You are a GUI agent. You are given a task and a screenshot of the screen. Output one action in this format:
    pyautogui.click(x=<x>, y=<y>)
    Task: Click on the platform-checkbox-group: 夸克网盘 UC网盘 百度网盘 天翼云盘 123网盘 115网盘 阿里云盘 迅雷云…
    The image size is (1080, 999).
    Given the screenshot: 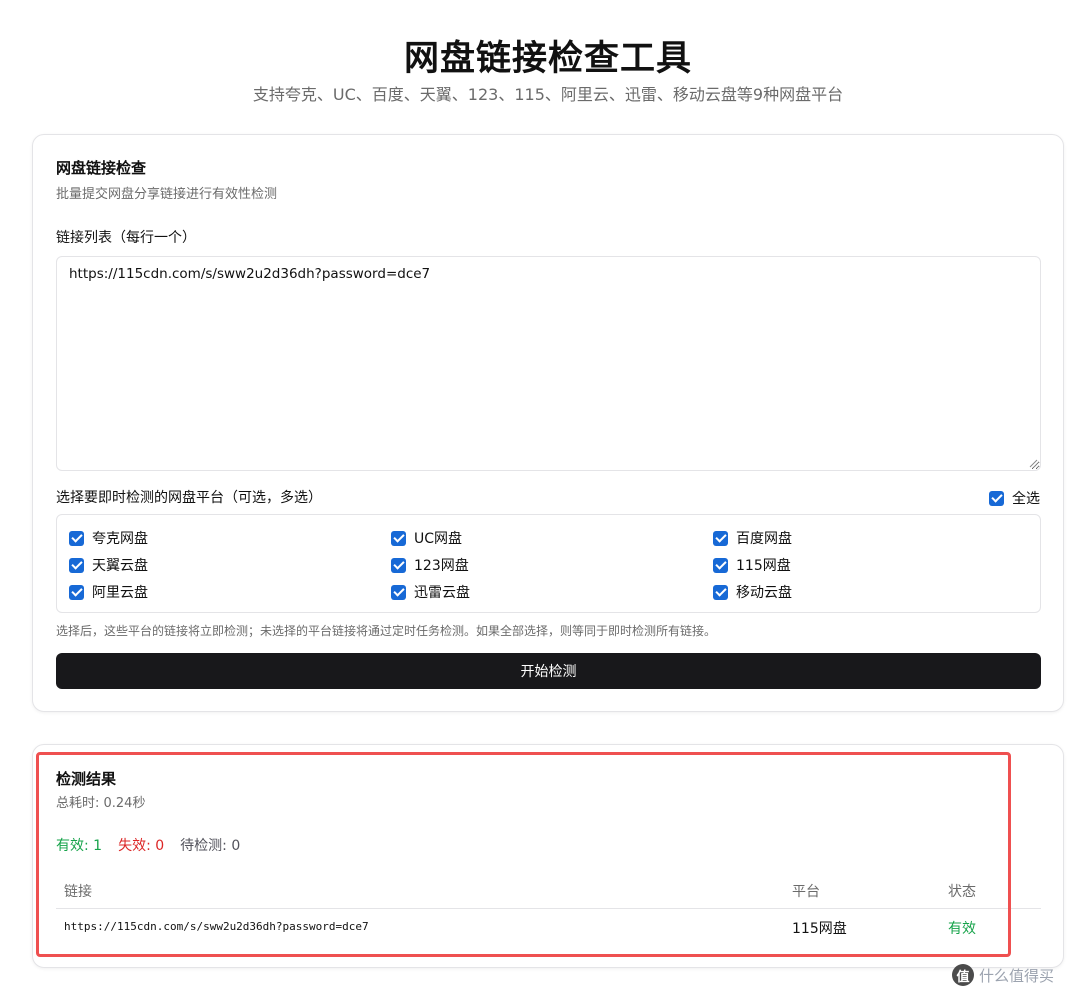 What is the action you would take?
    pyautogui.click(x=548, y=563)
    